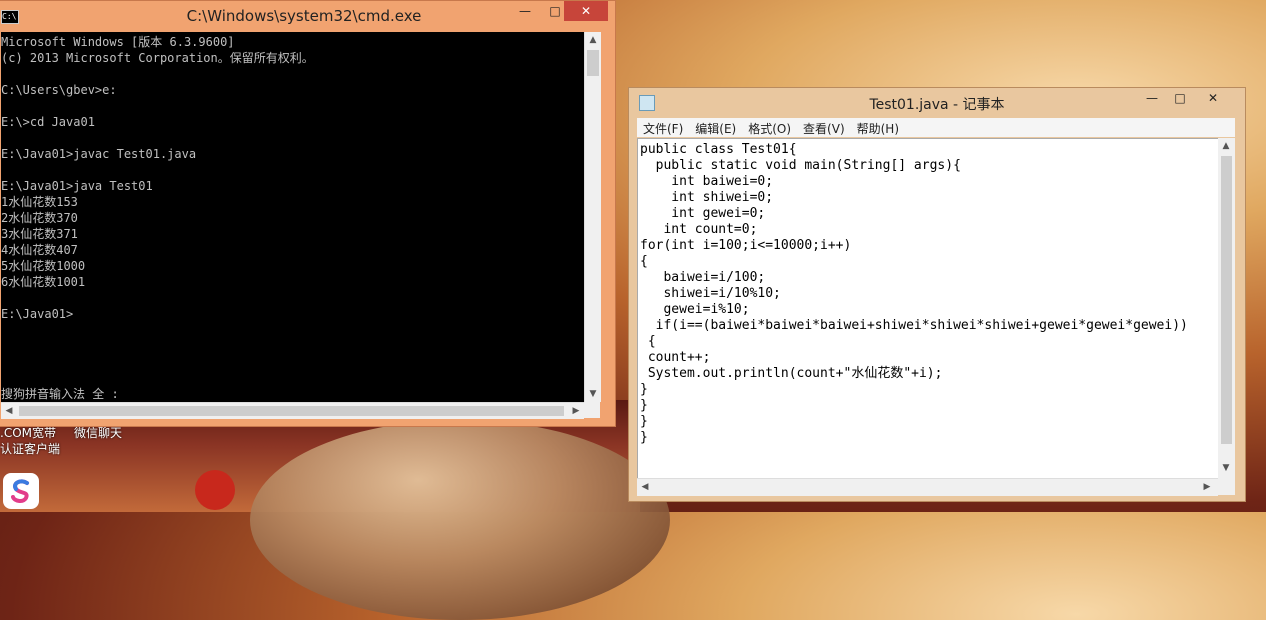 The width and height of the screenshot is (1266, 620). What do you see at coordinates (715, 127) in the screenshot?
I see `menu-edit: 编辑(E)` at bounding box center [715, 127].